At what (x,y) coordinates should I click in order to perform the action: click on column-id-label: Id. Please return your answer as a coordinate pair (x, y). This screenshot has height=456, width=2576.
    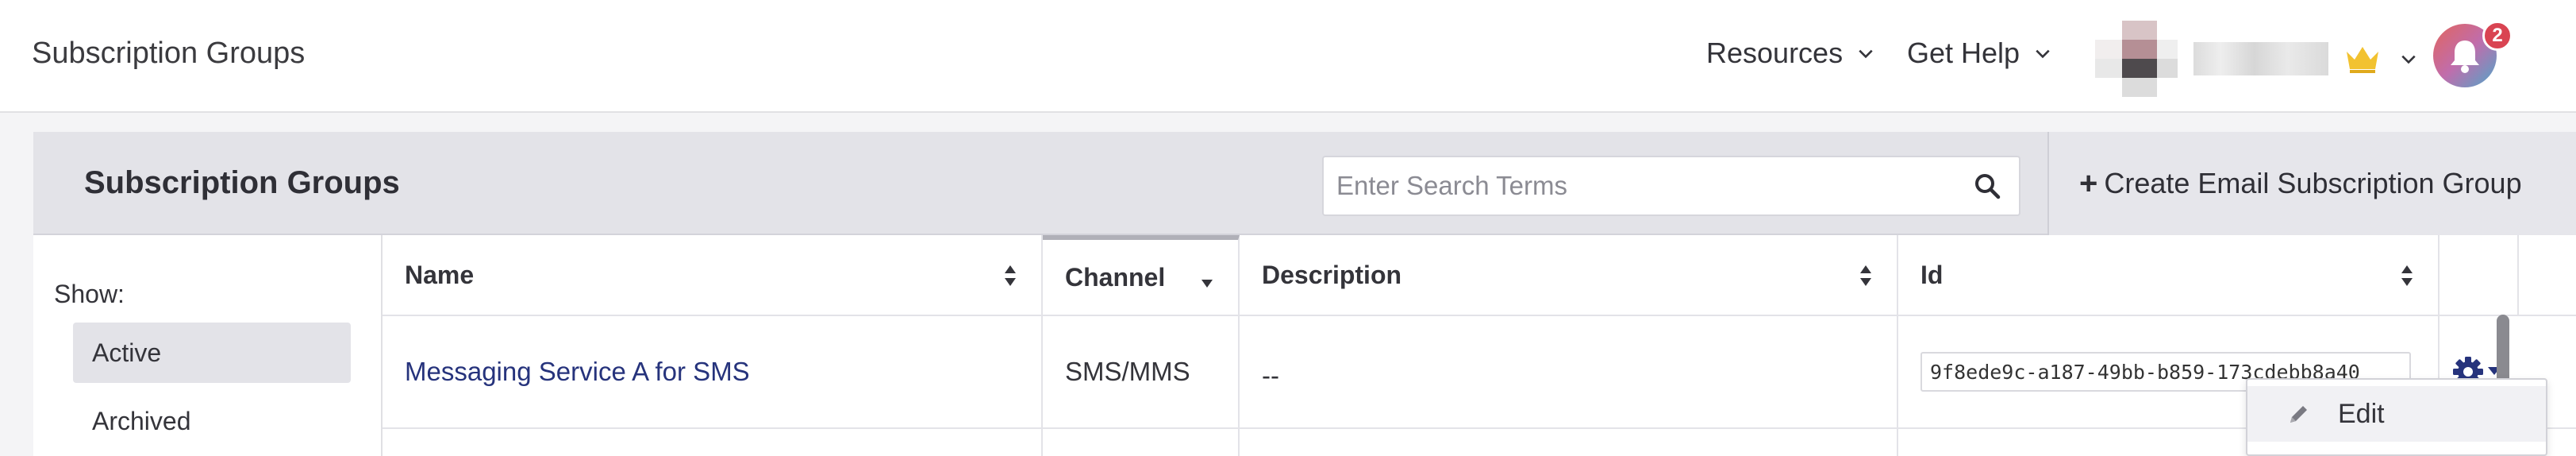
    Looking at the image, I should click on (1932, 275).